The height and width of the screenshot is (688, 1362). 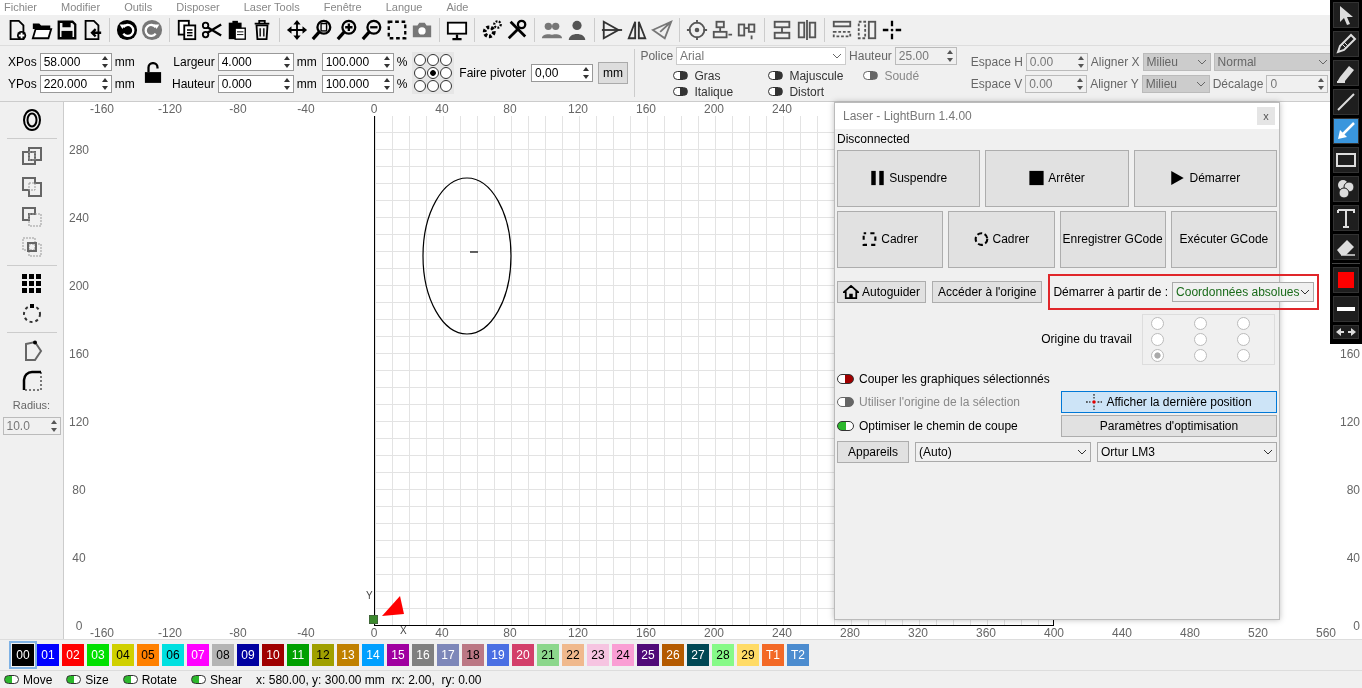 What do you see at coordinates (918, 632) in the screenshot?
I see `ruler-label: 320` at bounding box center [918, 632].